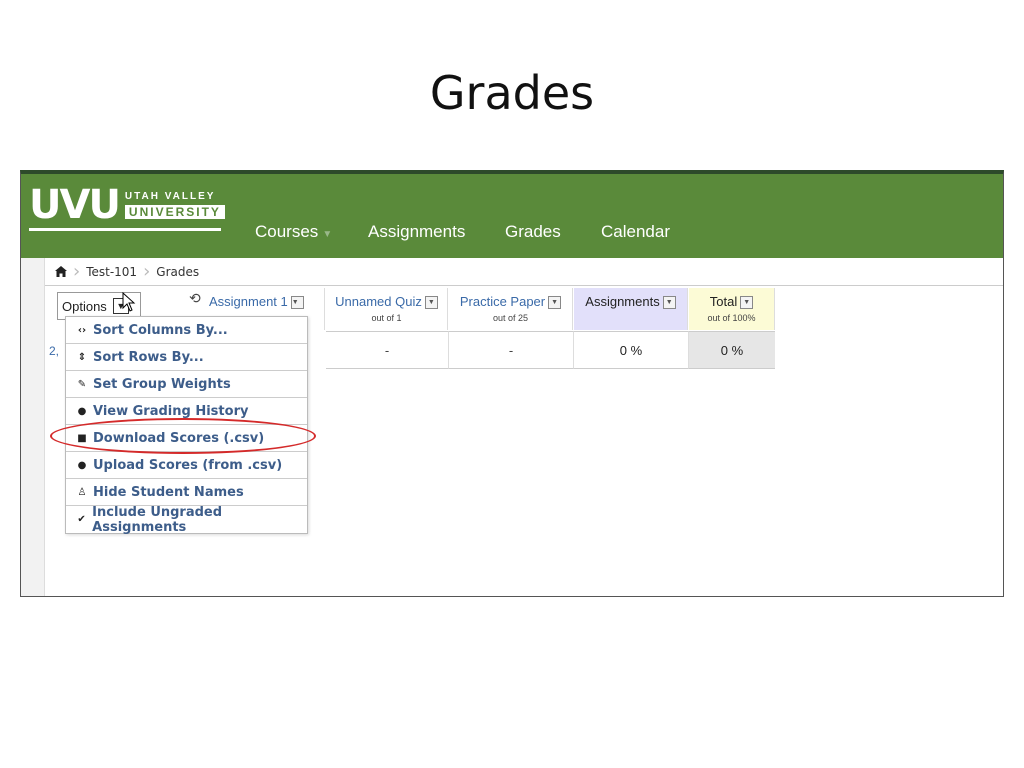  I want to click on nav-courses: Courses ▼, so click(293, 232).